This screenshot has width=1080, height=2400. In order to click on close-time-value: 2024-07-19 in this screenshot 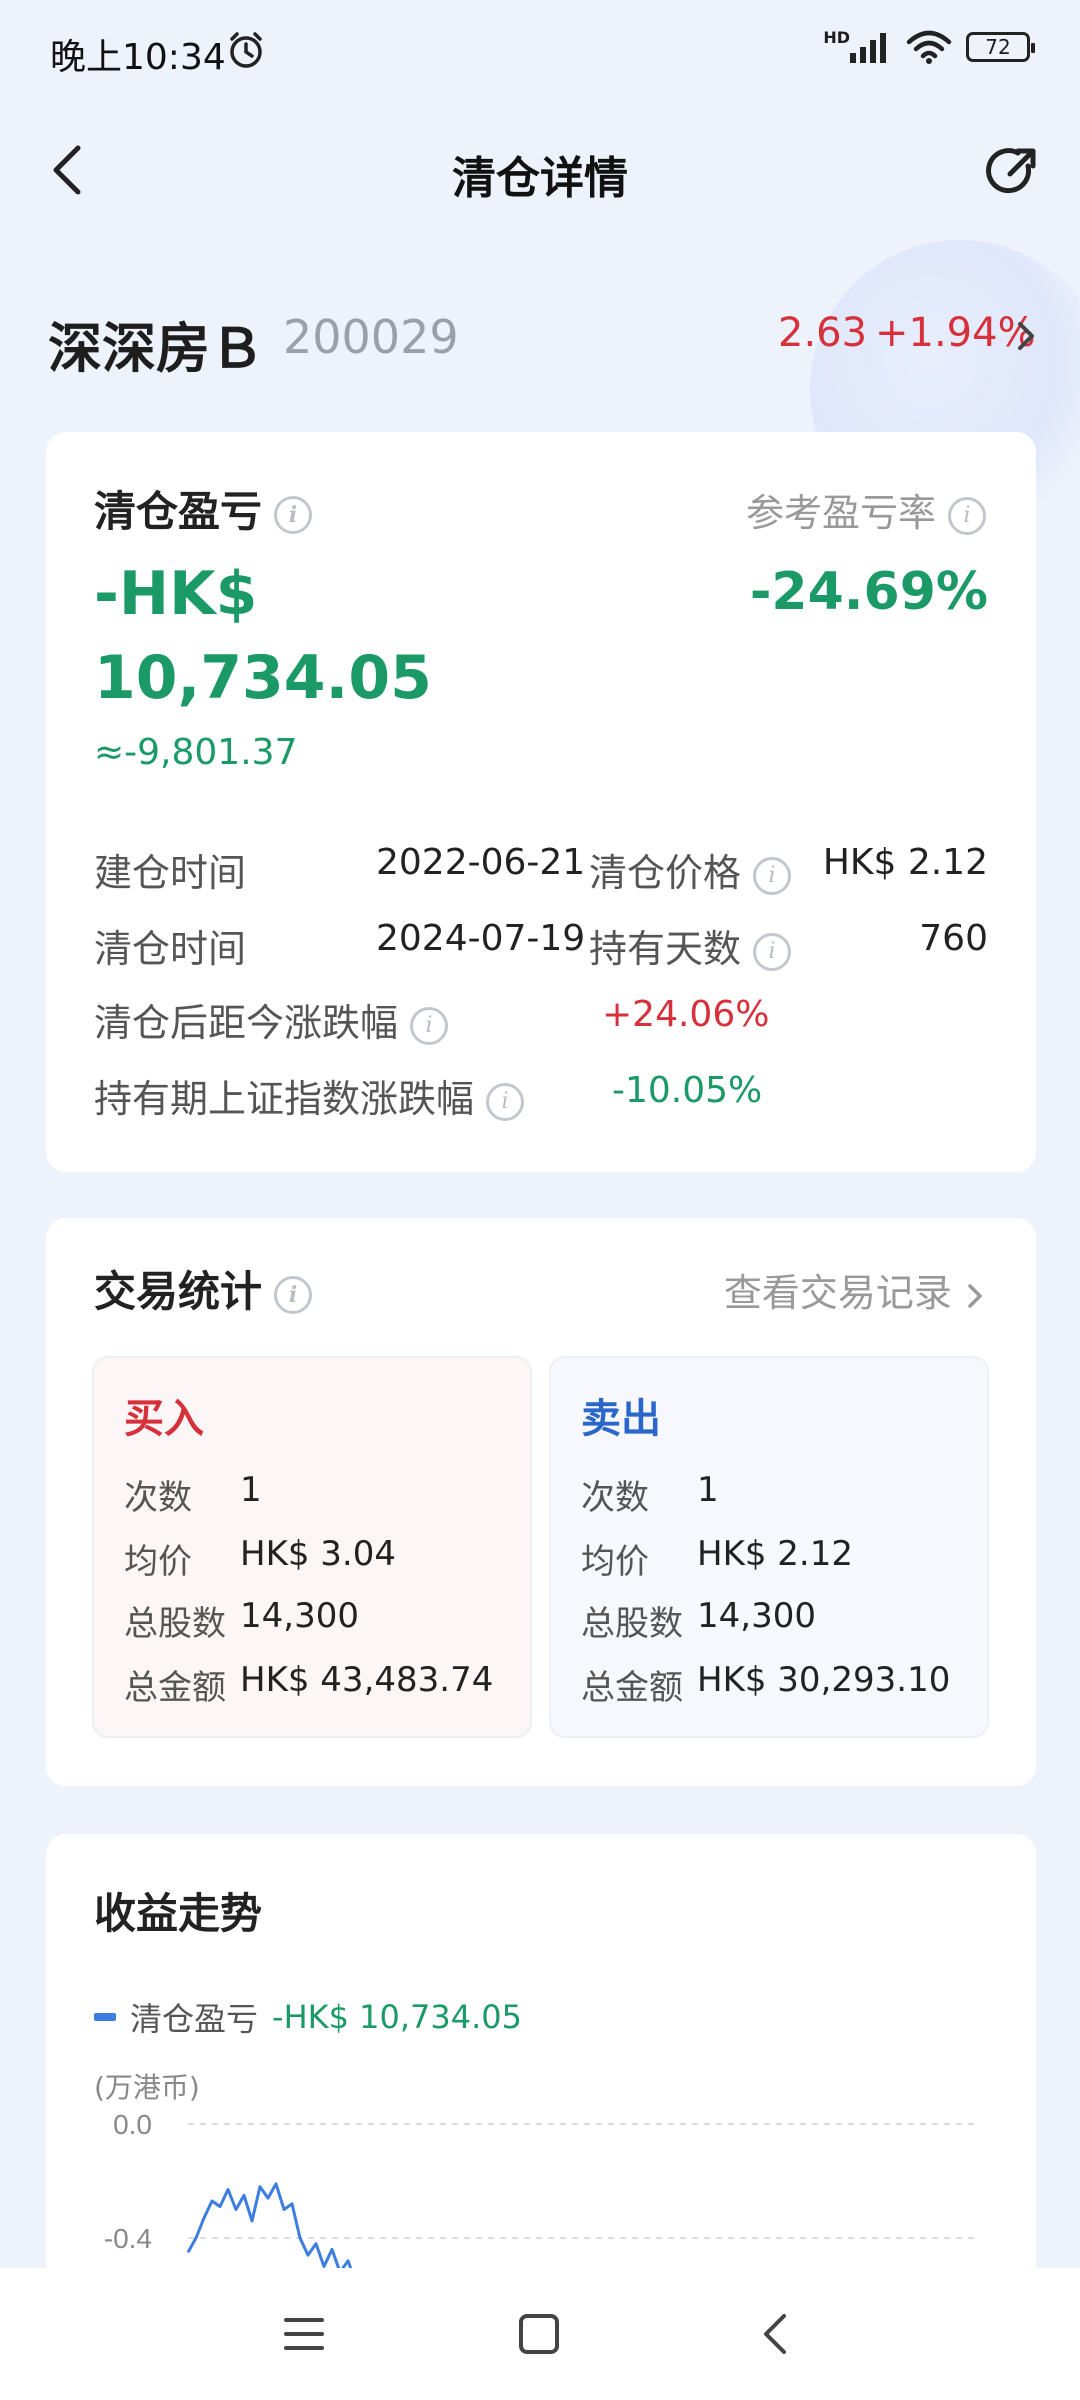, I will do `click(481, 938)`.